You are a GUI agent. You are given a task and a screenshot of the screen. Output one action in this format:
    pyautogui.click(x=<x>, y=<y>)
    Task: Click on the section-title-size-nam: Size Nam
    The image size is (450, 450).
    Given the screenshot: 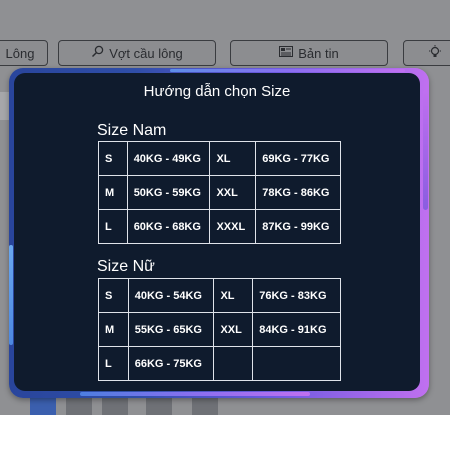 What is the action you would take?
    pyautogui.click(x=132, y=130)
    